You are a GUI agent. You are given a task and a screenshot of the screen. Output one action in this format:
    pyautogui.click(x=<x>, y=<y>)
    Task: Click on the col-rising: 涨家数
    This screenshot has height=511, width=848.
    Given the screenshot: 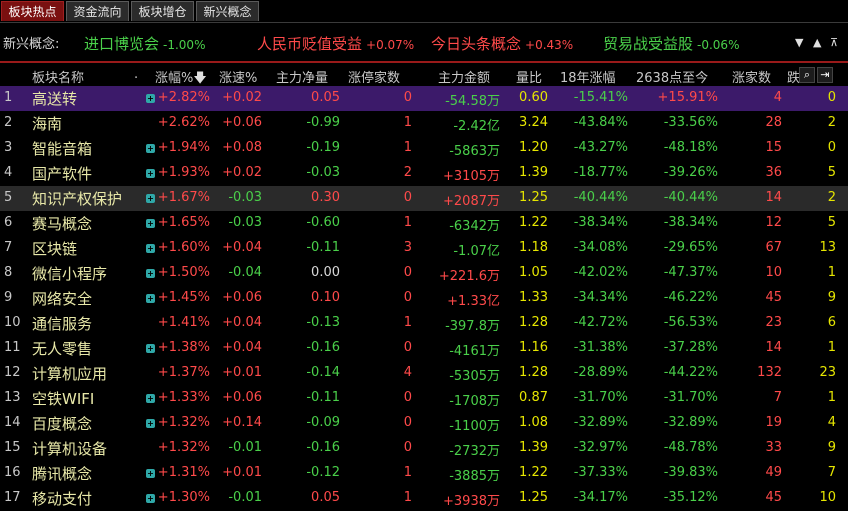 What is the action you would take?
    pyautogui.click(x=751, y=76)
    